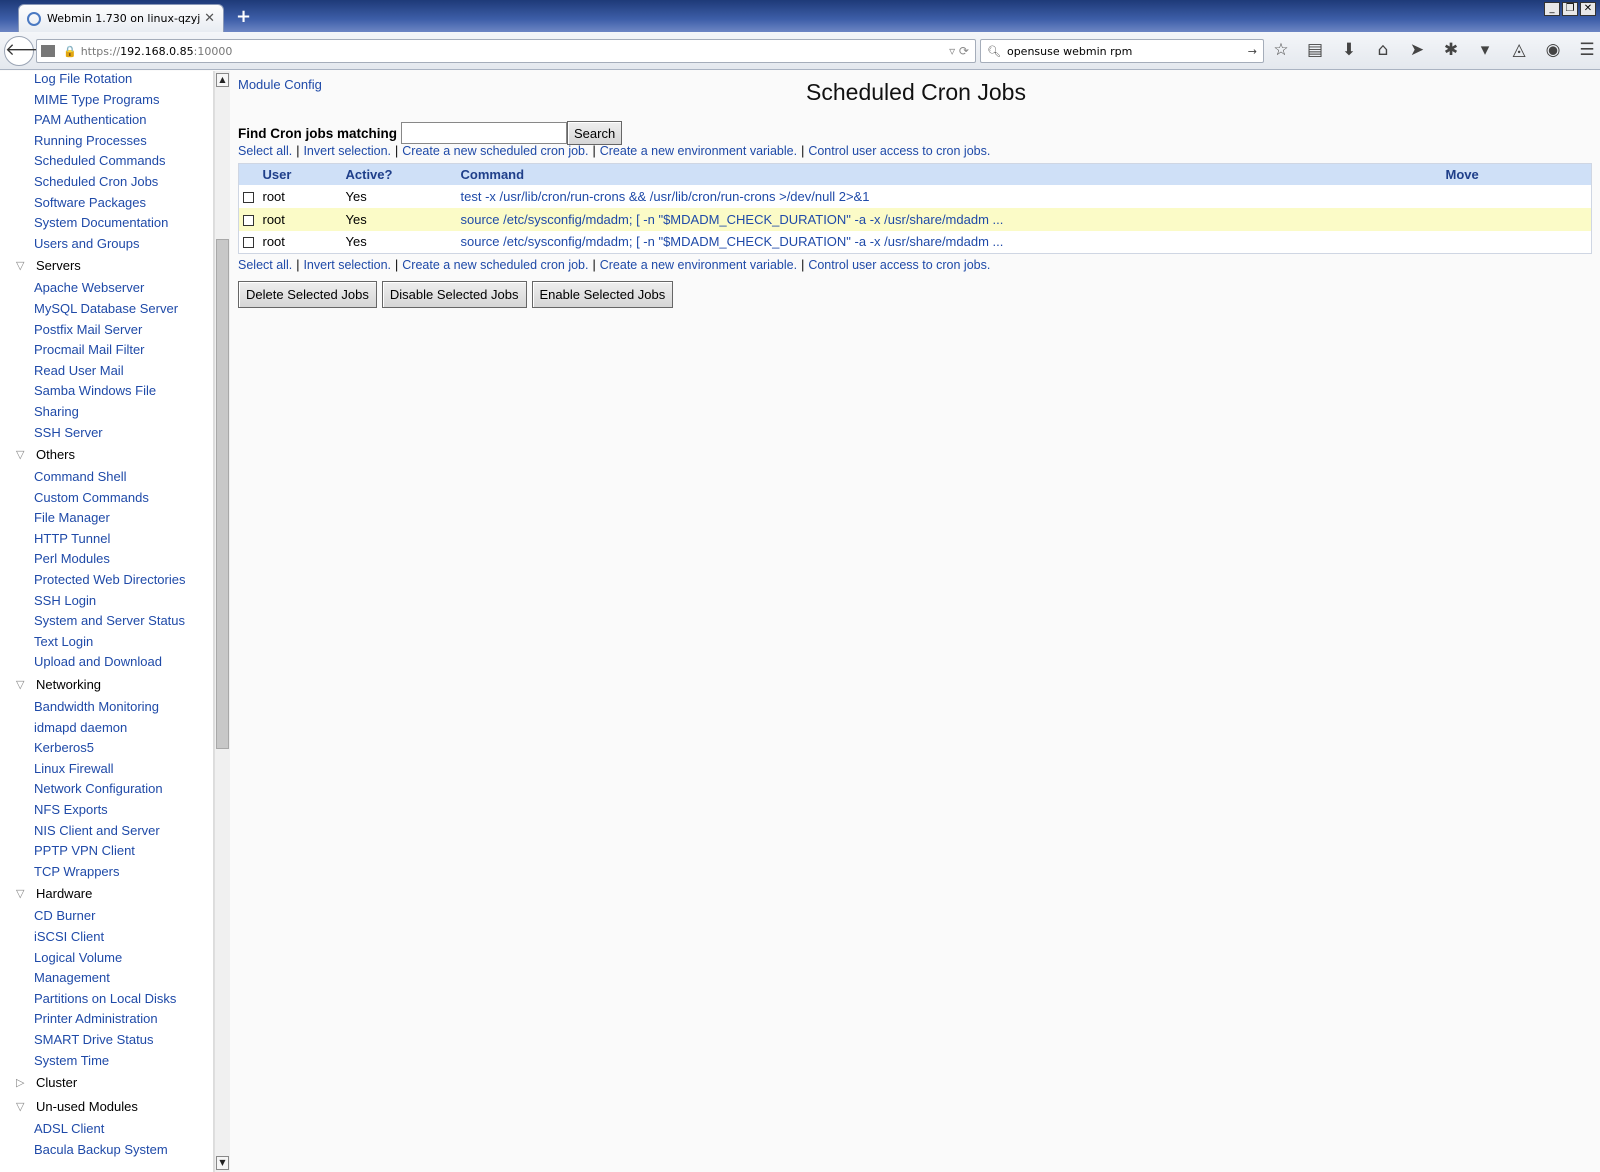  What do you see at coordinates (110, 707) in the screenshot?
I see `sidebar-item: Bandwidth Monitoring` at bounding box center [110, 707].